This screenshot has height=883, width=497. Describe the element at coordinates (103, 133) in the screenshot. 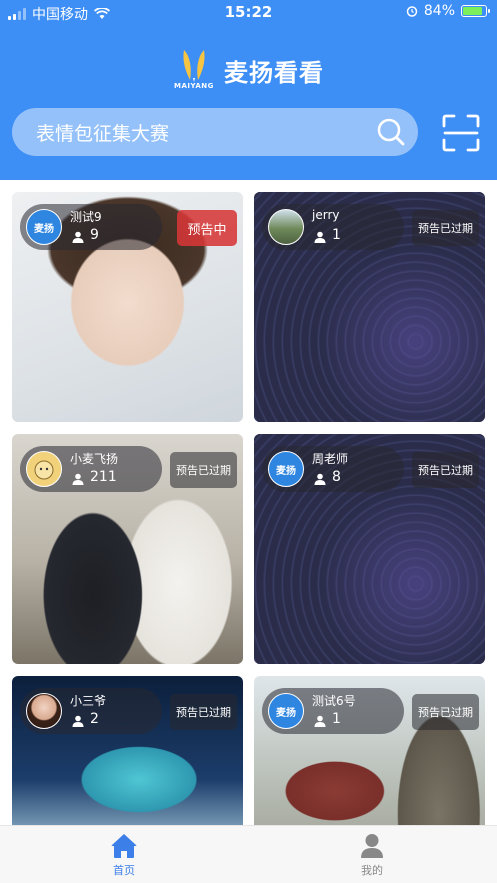

I see `search-placeholder: 表情包征集大赛` at that location.